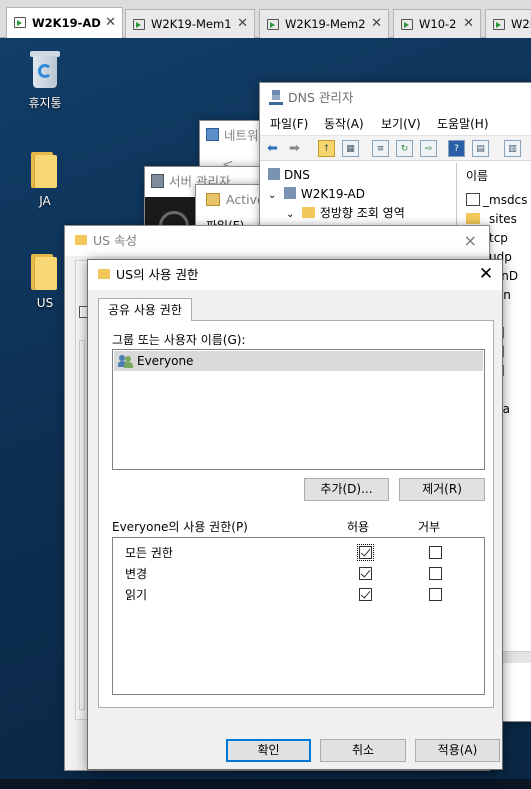  What do you see at coordinates (45, 201) in the screenshot?
I see `desktop-icon-label: JA` at bounding box center [45, 201].